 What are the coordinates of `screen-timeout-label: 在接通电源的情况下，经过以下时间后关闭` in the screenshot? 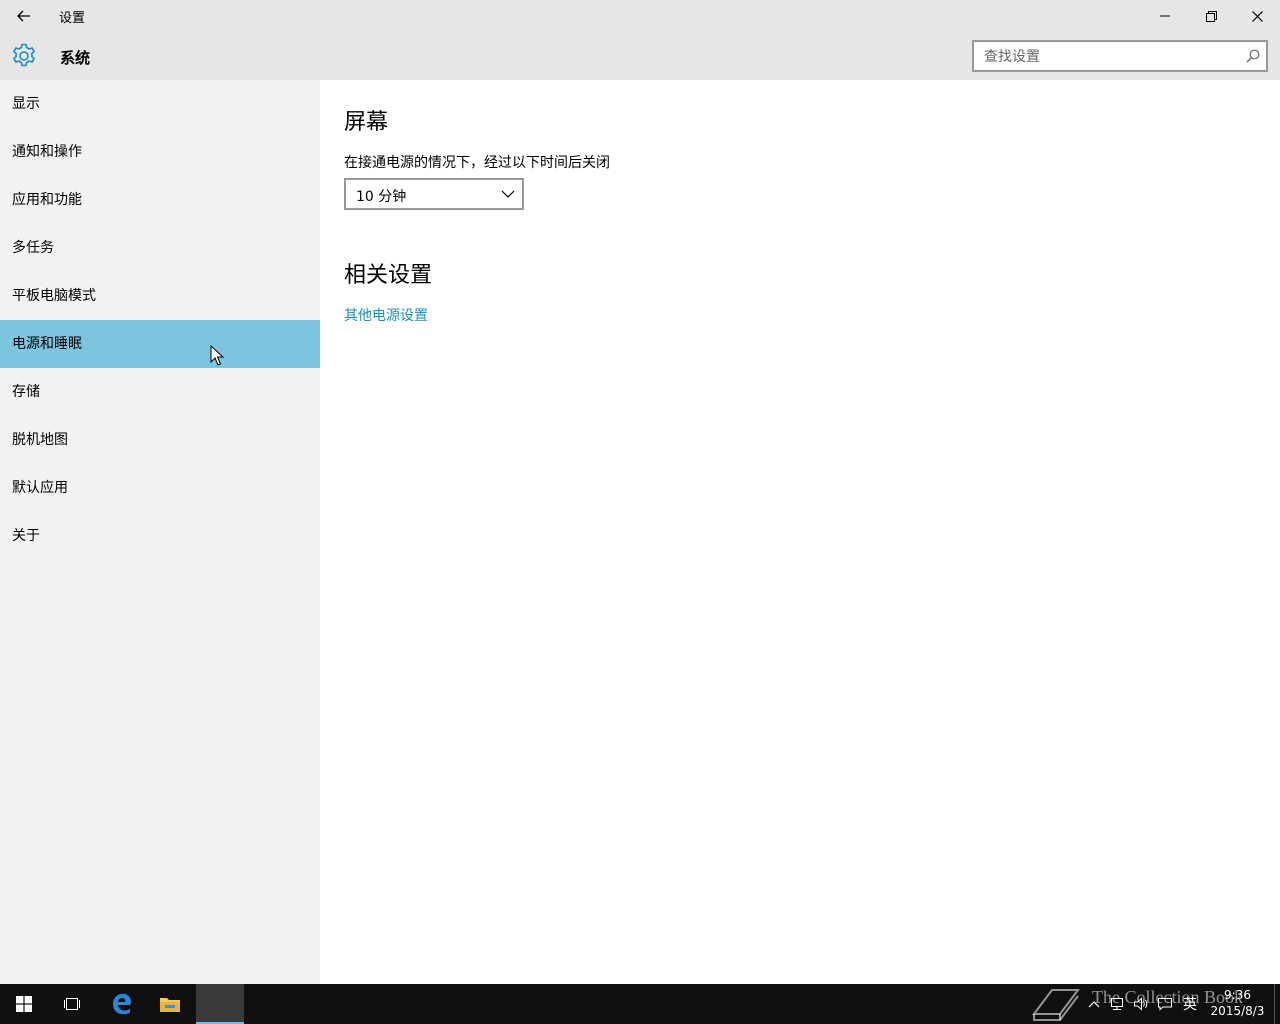 It's located at (477, 163).